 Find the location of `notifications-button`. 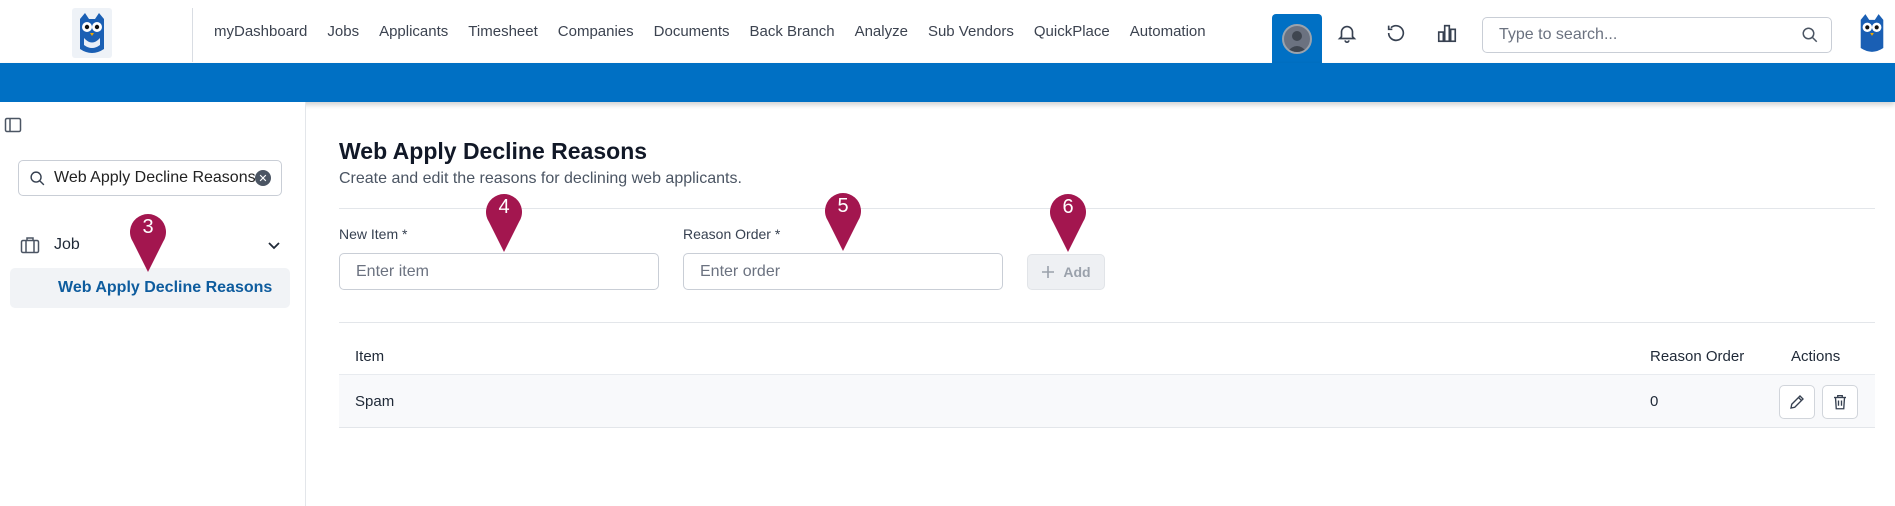

notifications-button is located at coordinates (1347, 33).